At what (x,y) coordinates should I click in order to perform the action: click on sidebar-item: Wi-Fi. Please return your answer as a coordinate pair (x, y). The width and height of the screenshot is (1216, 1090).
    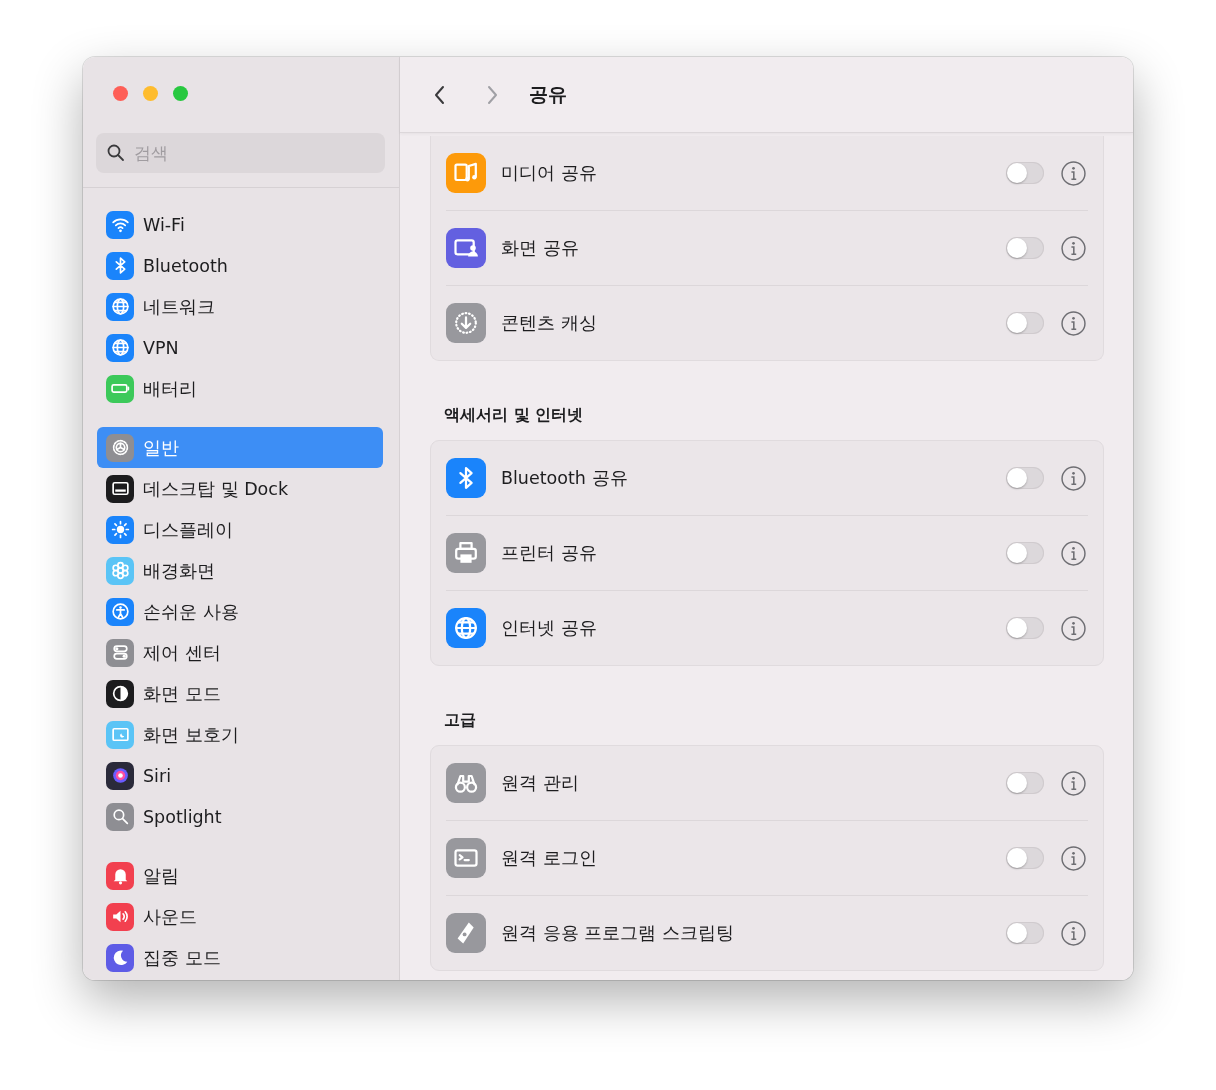
    Looking at the image, I should click on (240, 224).